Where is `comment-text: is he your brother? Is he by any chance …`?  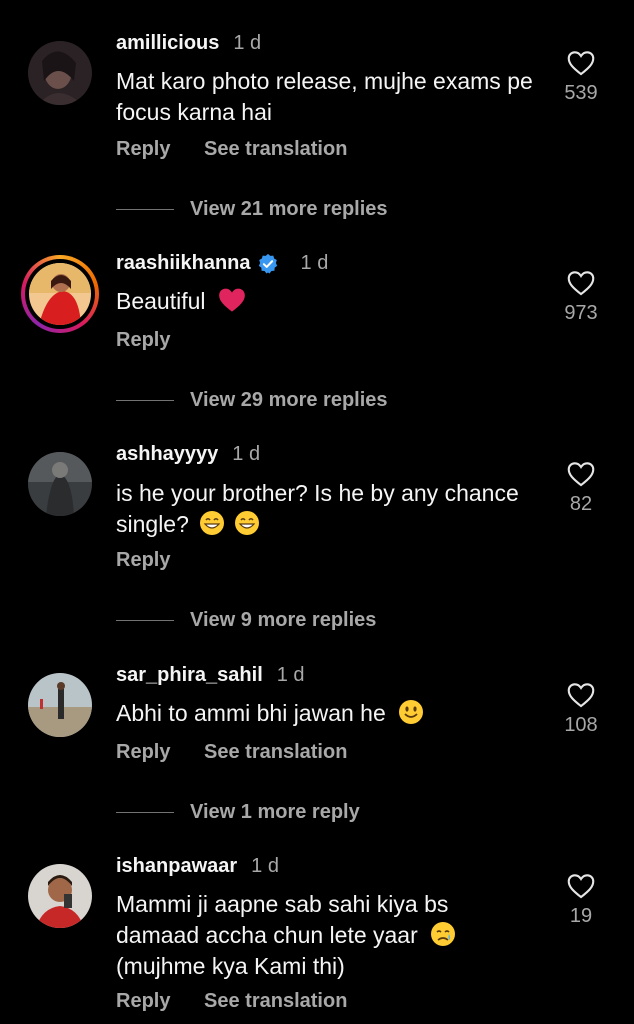
comment-text: is he your brother? Is he by any chance … is located at coordinates (331, 509).